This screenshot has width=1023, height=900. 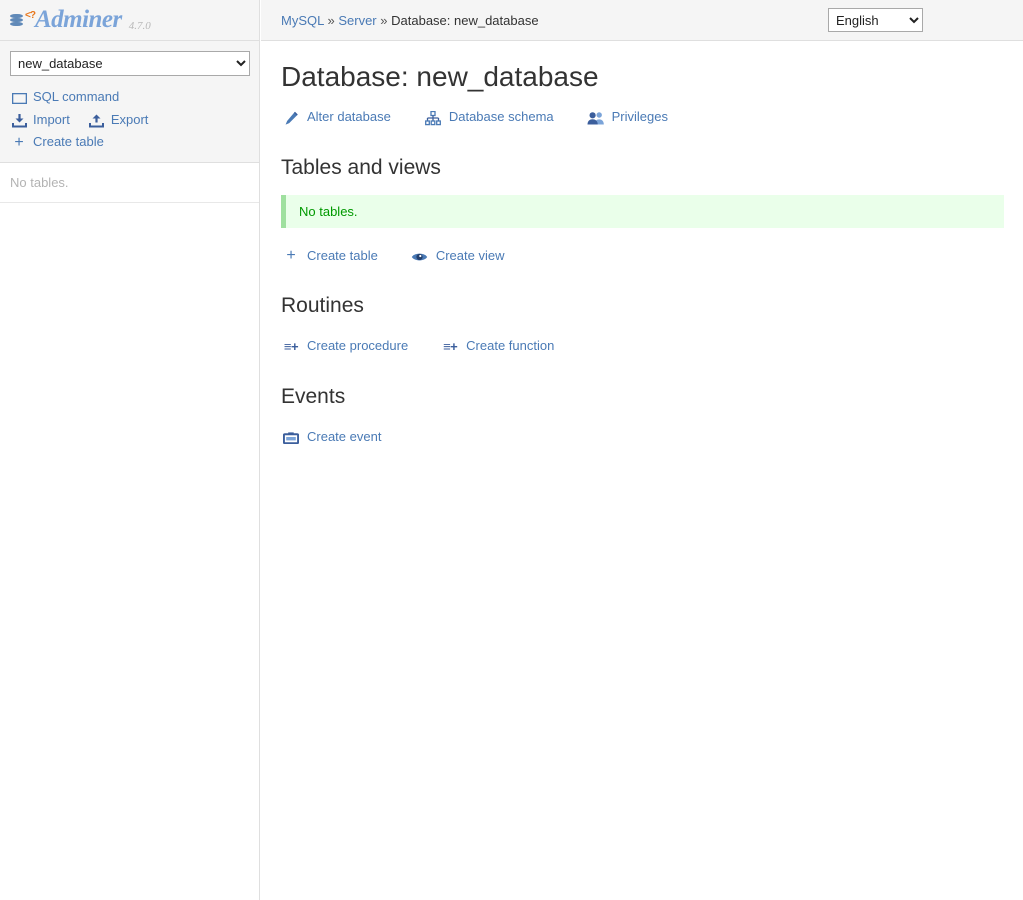 What do you see at coordinates (420, 256) in the screenshot?
I see `eye-icon` at bounding box center [420, 256].